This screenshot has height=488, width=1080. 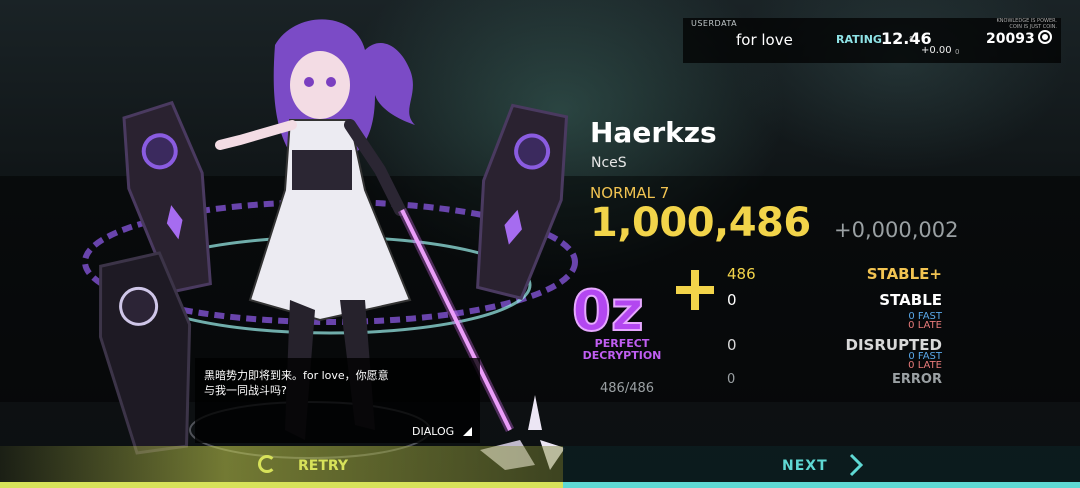 What do you see at coordinates (320, 85) in the screenshot?
I see `character-face` at bounding box center [320, 85].